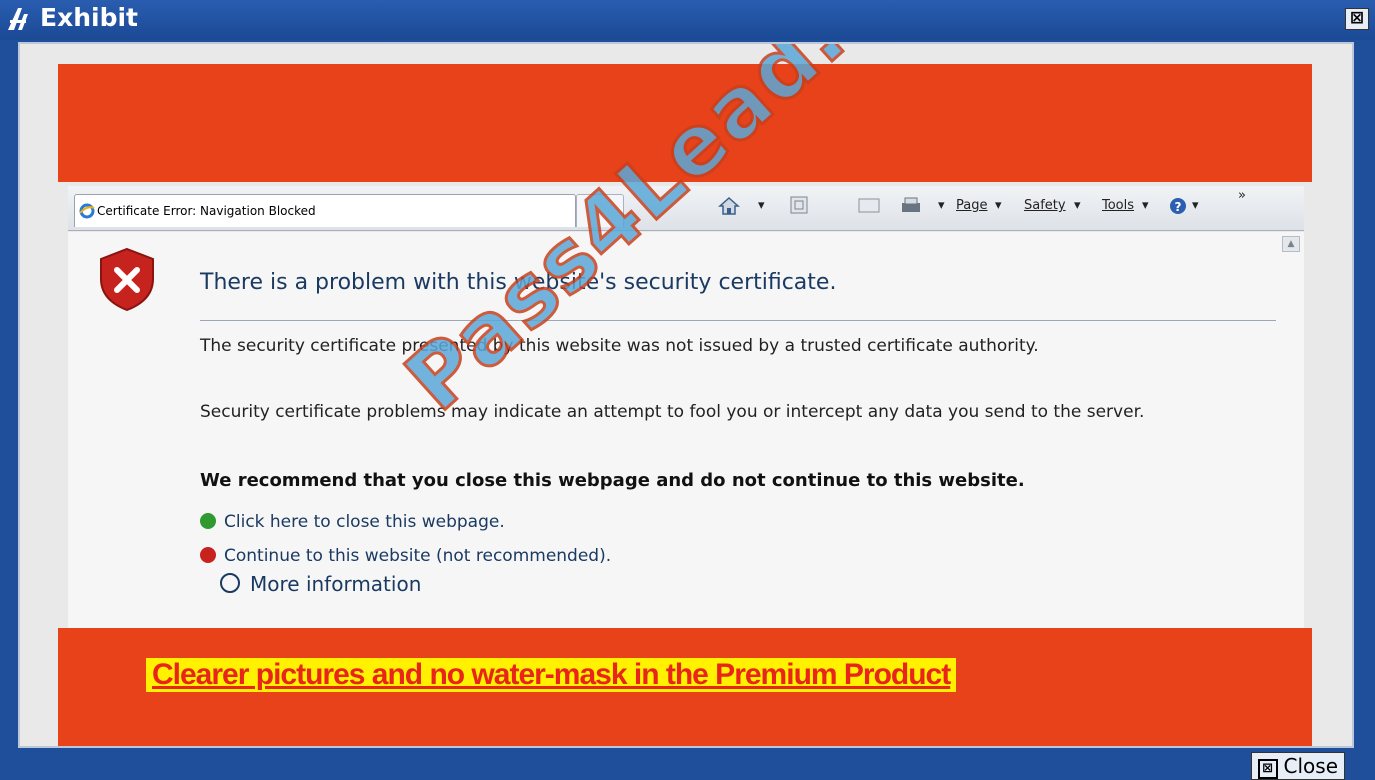  I want to click on home-icon, so click(729, 206).